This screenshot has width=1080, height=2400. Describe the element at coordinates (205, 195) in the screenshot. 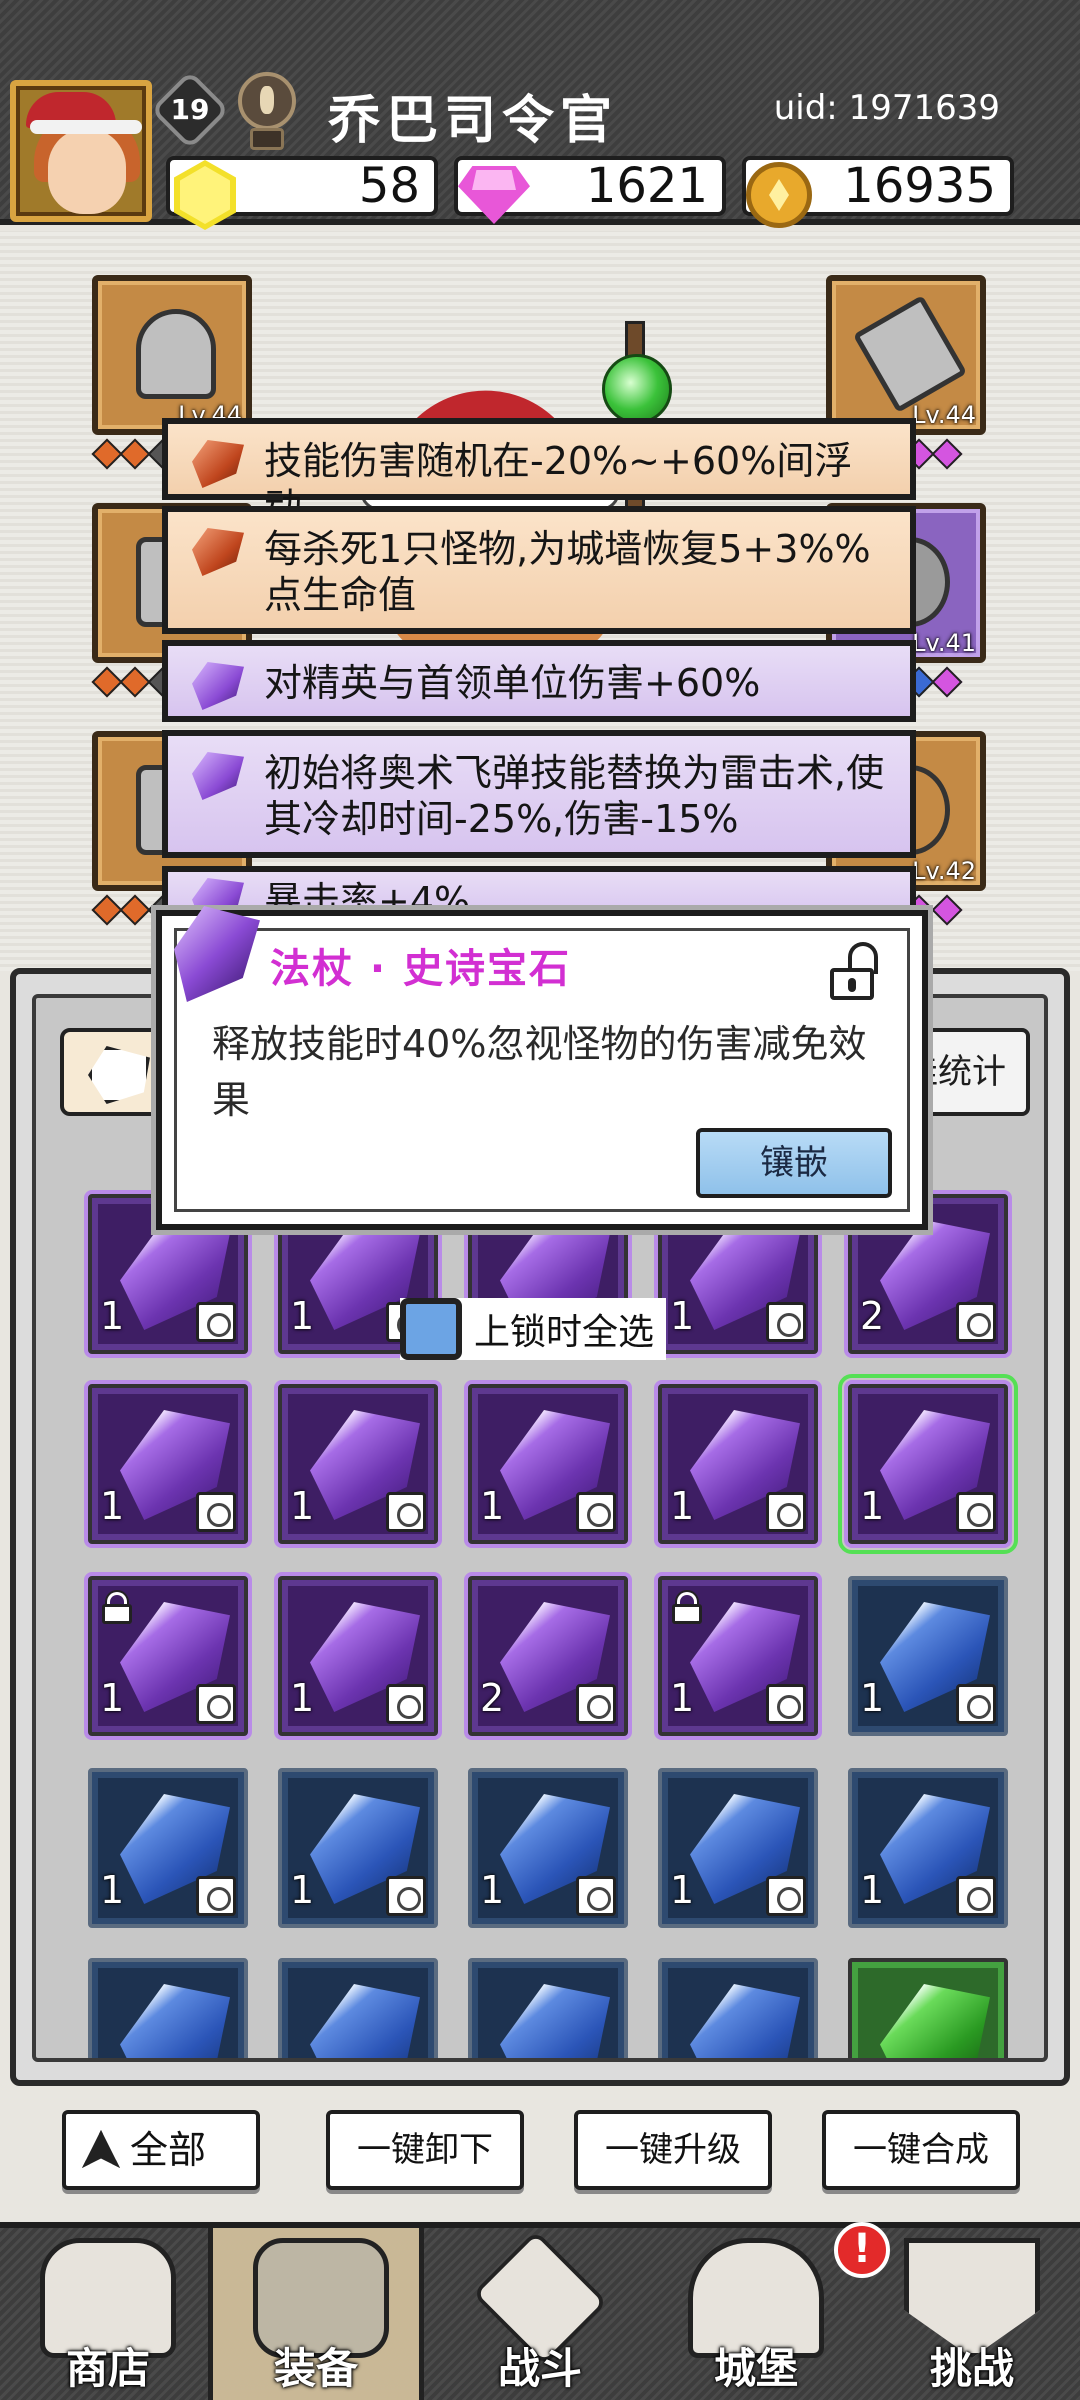

I see `yellow-gem-icon` at that location.